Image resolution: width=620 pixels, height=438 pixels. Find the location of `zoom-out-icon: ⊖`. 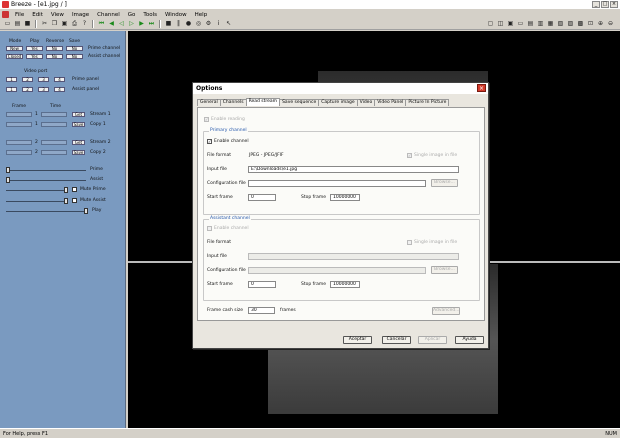

zoom-out-icon: ⊖ is located at coordinates (610, 24).